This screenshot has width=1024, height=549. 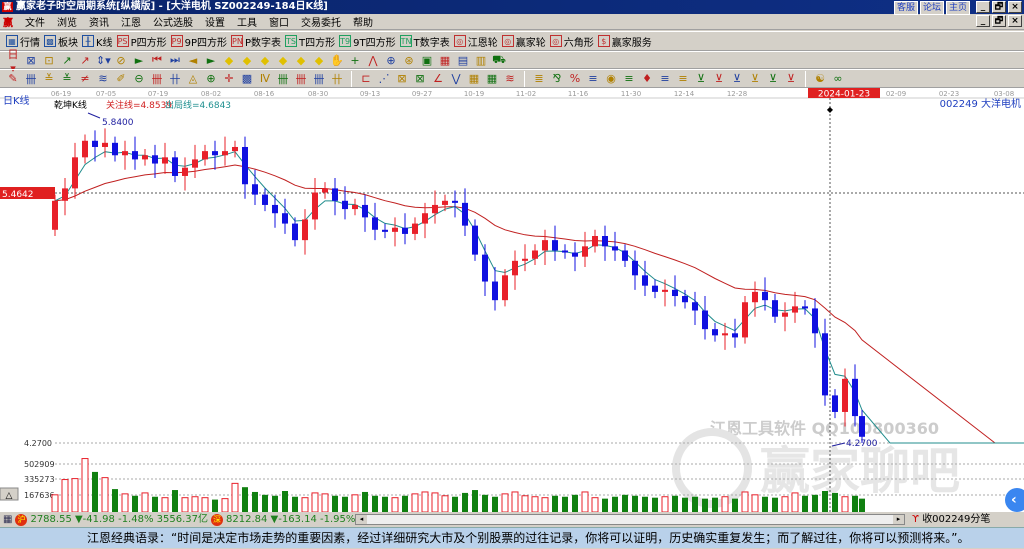 What do you see at coordinates (630, 519) in the screenshot?
I see `horizontal-scrollbar: ◂ ▸` at bounding box center [630, 519].